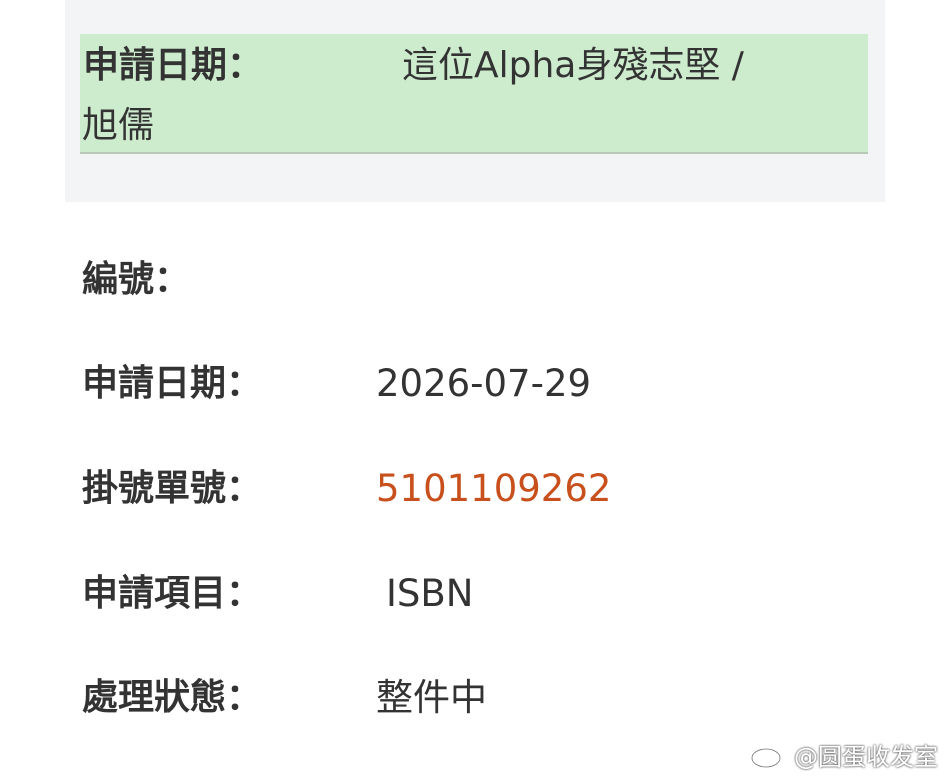  What do you see at coordinates (118, 125) in the screenshot?
I see `highlight-value-line2: 旭儒` at bounding box center [118, 125].